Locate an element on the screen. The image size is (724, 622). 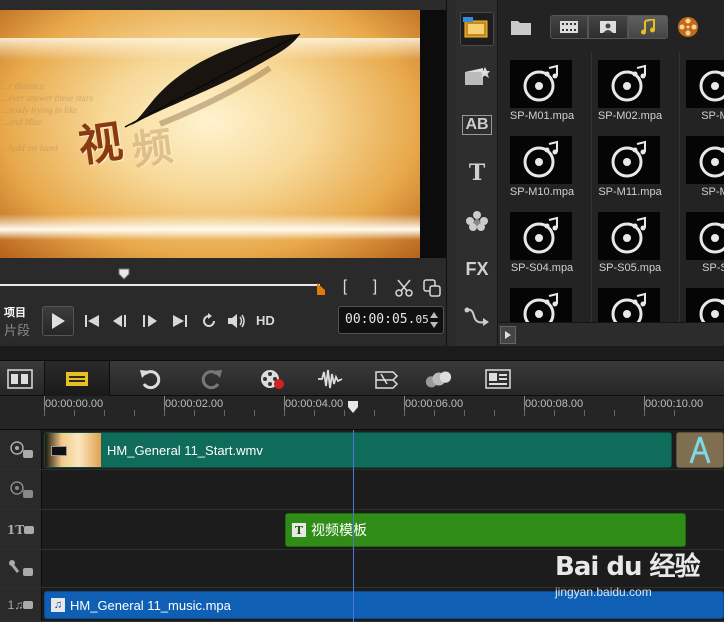
overlay-track-header is located at coordinates (21, 489).